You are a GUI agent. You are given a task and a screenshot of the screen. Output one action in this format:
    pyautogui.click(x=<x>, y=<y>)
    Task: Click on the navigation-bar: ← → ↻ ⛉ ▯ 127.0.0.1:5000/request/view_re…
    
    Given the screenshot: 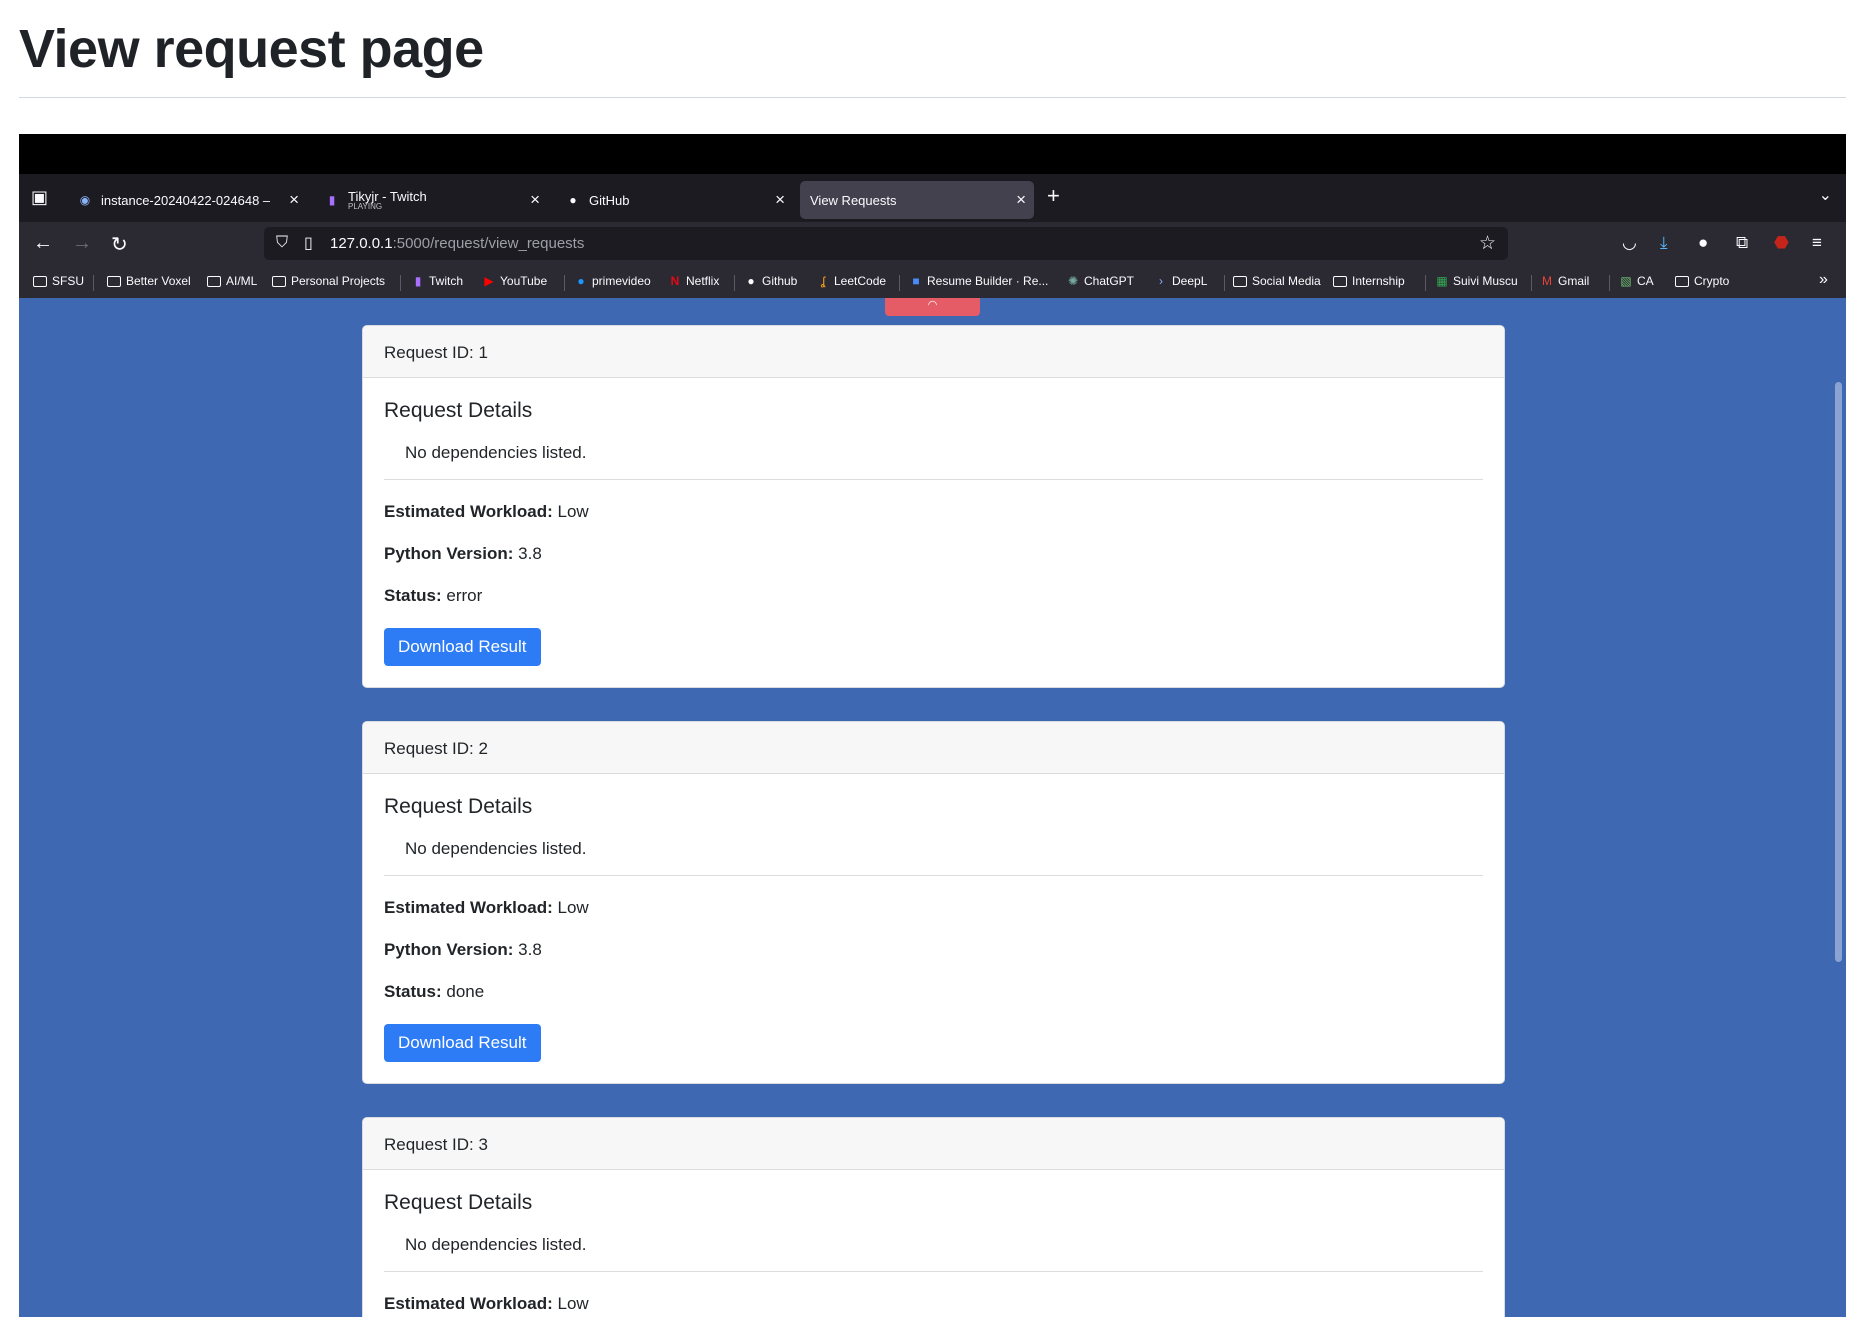 What is the action you would take?
    pyautogui.click(x=932, y=244)
    